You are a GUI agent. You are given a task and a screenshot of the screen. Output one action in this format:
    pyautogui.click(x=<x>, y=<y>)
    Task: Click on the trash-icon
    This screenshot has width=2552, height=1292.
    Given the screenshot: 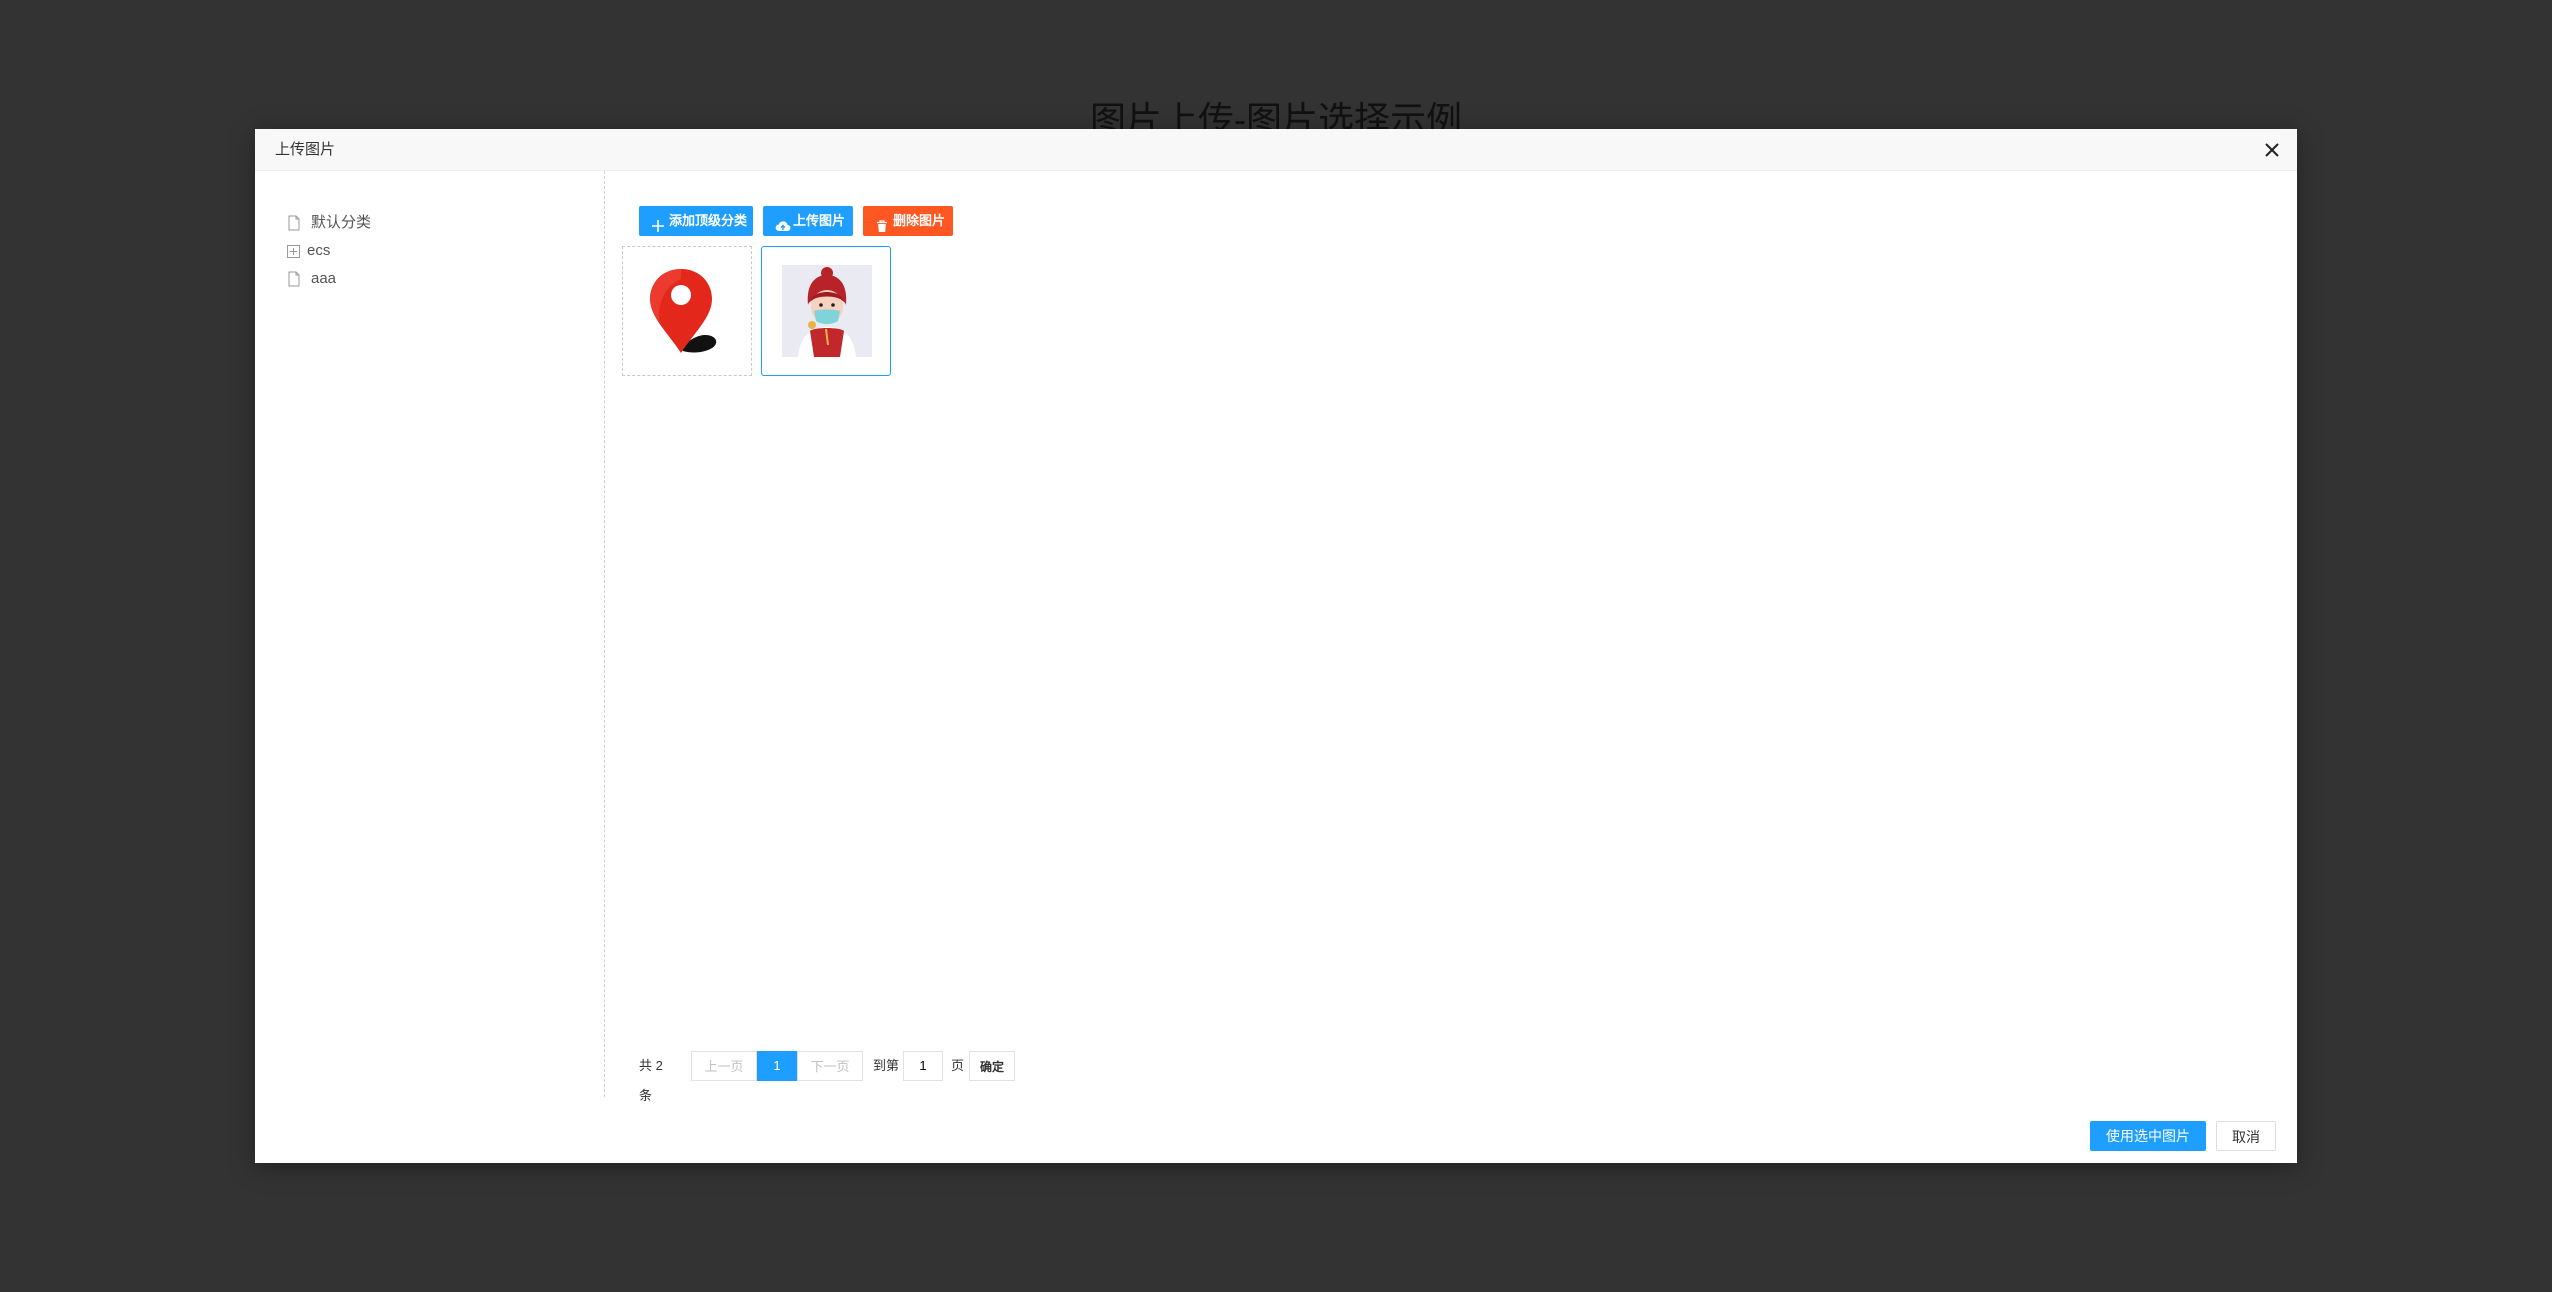 What is the action you would take?
    pyautogui.click(x=882, y=223)
    